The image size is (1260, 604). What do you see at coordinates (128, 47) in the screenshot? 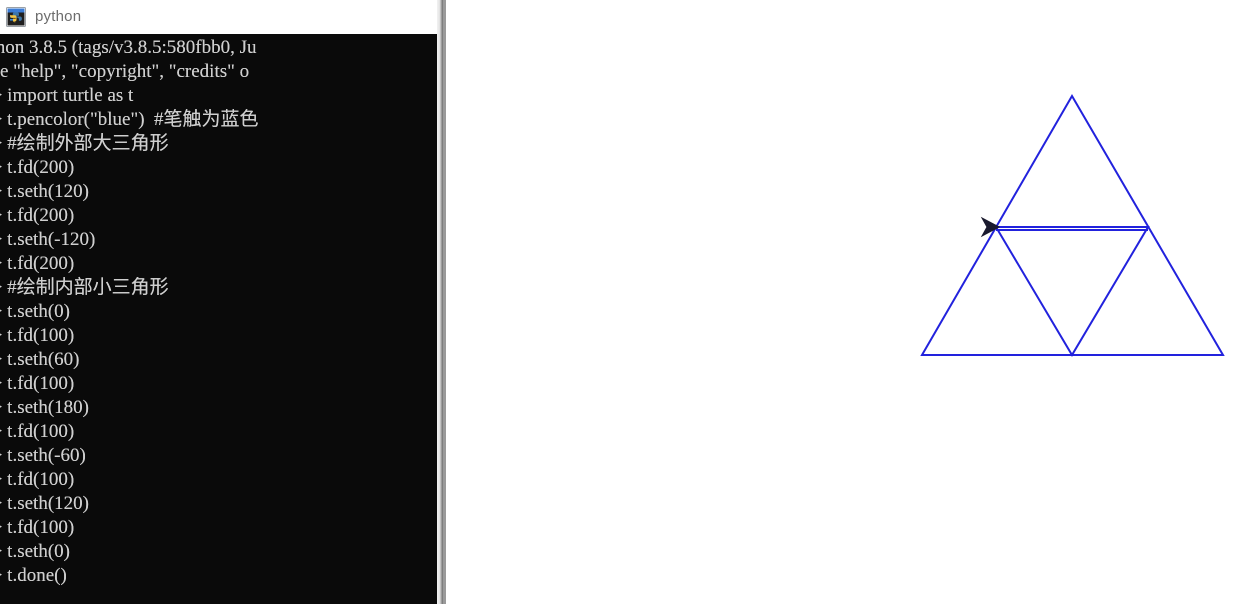
I see `console-line: ython 3.8.5 (tags/v3.8.5:580fbb0, Ju` at bounding box center [128, 47].